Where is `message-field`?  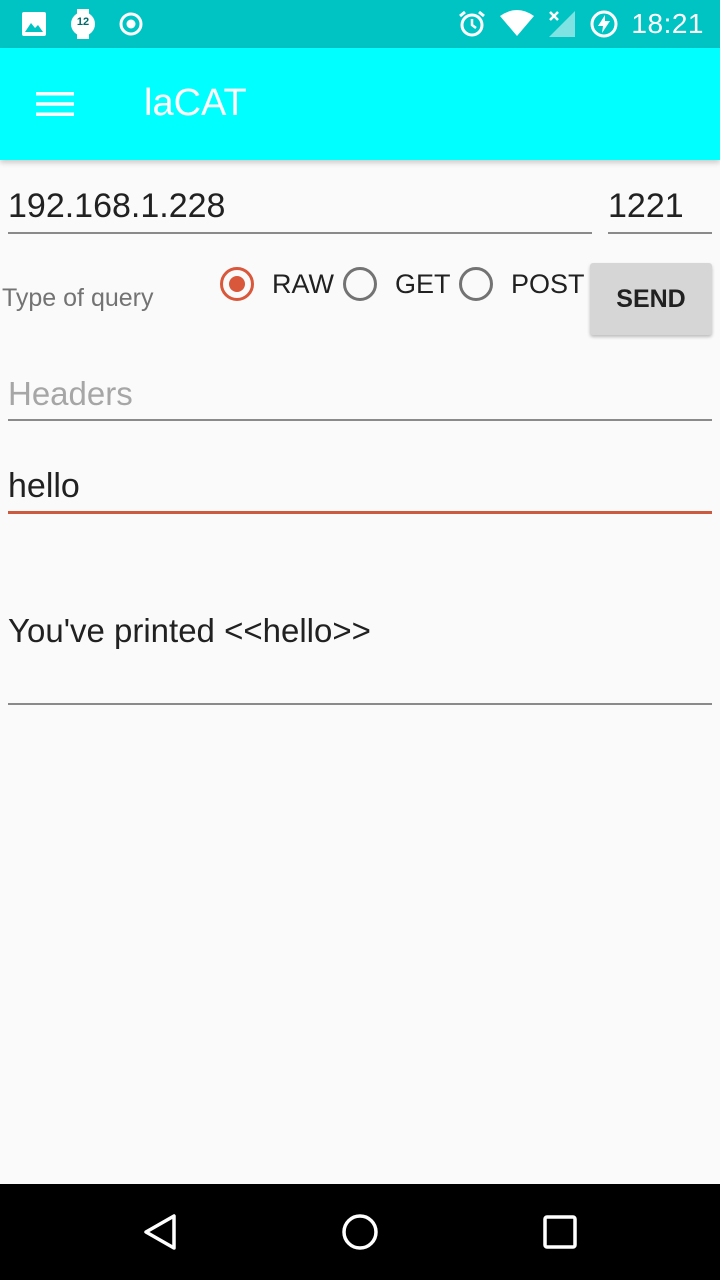 message-field is located at coordinates (360, 486).